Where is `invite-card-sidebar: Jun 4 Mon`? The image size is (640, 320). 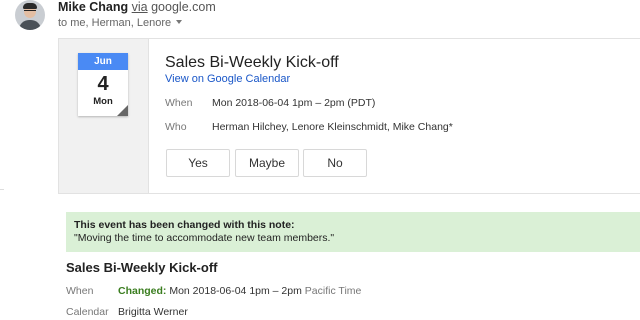
invite-card-sidebar: Jun 4 Mon is located at coordinates (104, 116).